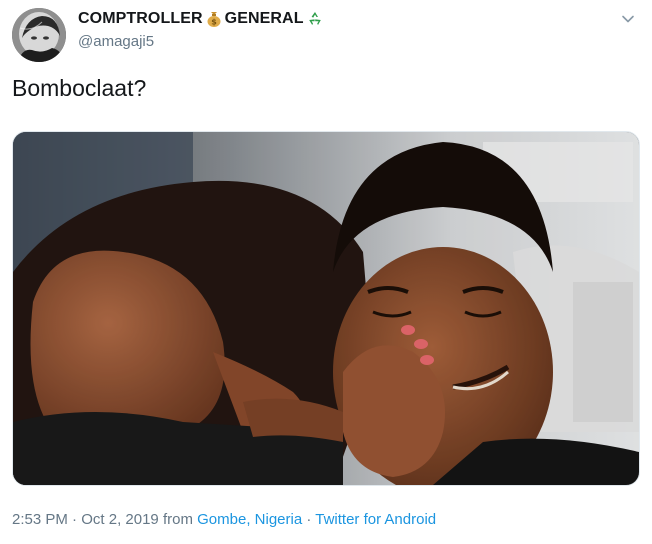 The image size is (652, 544). I want to click on chevron-down-icon, so click(628, 19).